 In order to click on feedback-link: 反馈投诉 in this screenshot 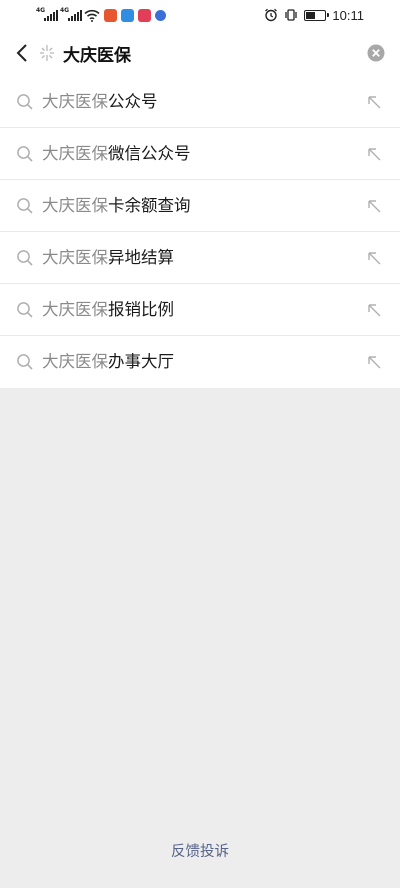, I will do `click(200, 850)`.